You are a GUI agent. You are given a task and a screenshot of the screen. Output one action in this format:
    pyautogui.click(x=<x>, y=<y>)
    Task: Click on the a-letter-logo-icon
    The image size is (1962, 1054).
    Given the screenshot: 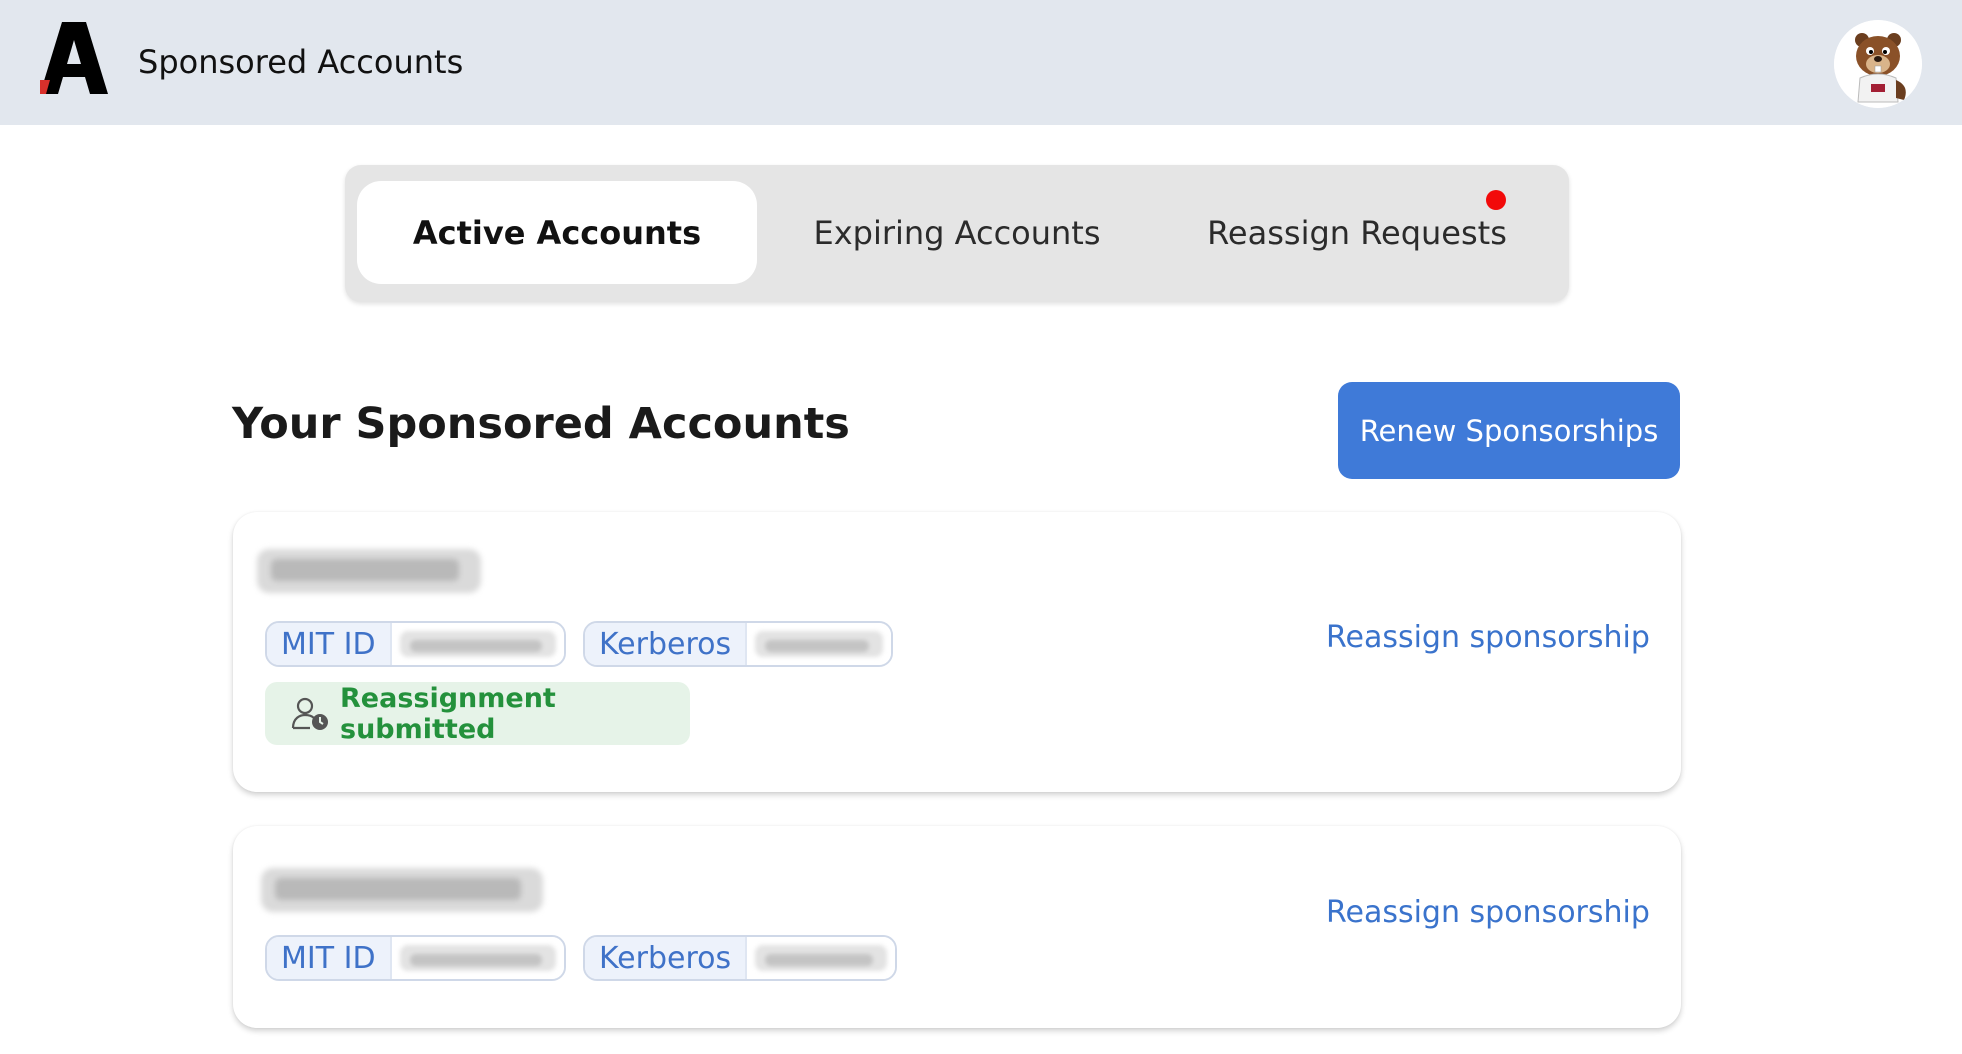 What is the action you would take?
    pyautogui.click(x=74, y=58)
    